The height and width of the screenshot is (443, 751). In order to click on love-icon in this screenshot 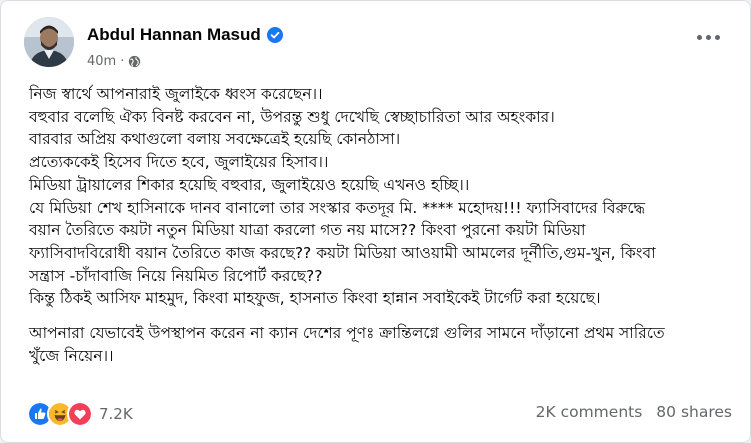, I will do `click(80, 414)`.